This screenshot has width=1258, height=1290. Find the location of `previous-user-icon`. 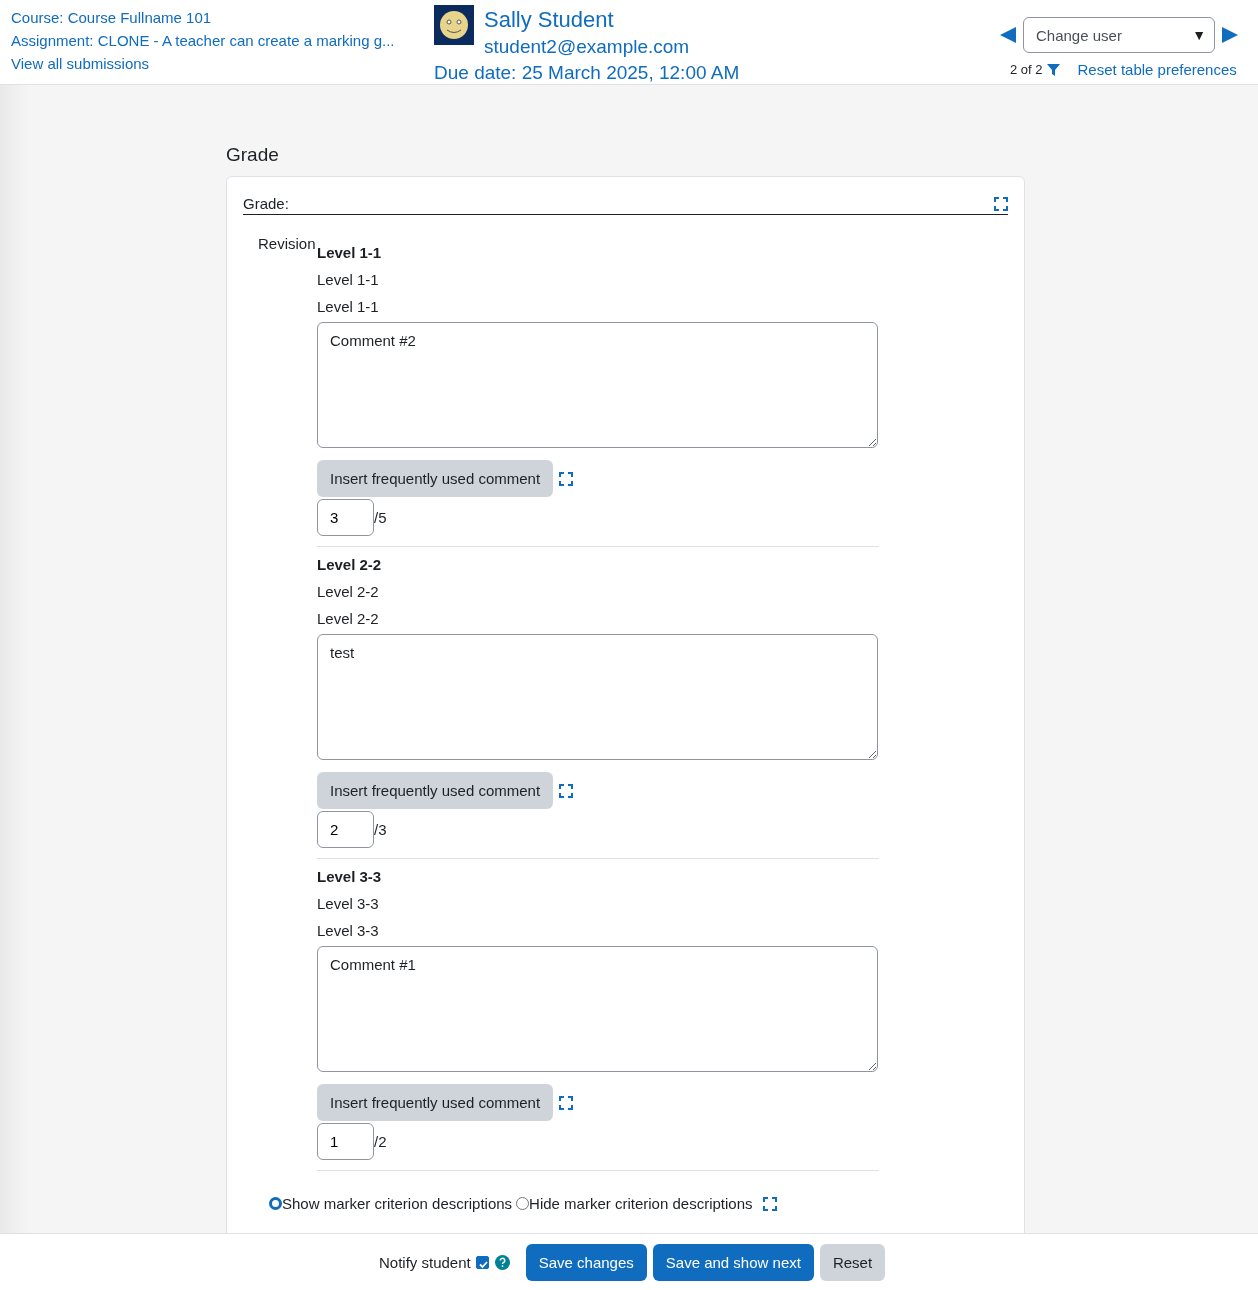

previous-user-icon is located at coordinates (1008, 35).